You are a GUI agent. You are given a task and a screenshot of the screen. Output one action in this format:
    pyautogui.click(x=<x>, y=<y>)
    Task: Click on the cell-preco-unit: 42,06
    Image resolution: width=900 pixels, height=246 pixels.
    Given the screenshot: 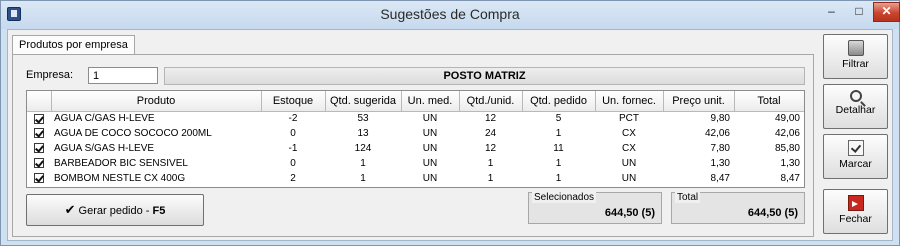 What is the action you would take?
    pyautogui.click(x=717, y=133)
    